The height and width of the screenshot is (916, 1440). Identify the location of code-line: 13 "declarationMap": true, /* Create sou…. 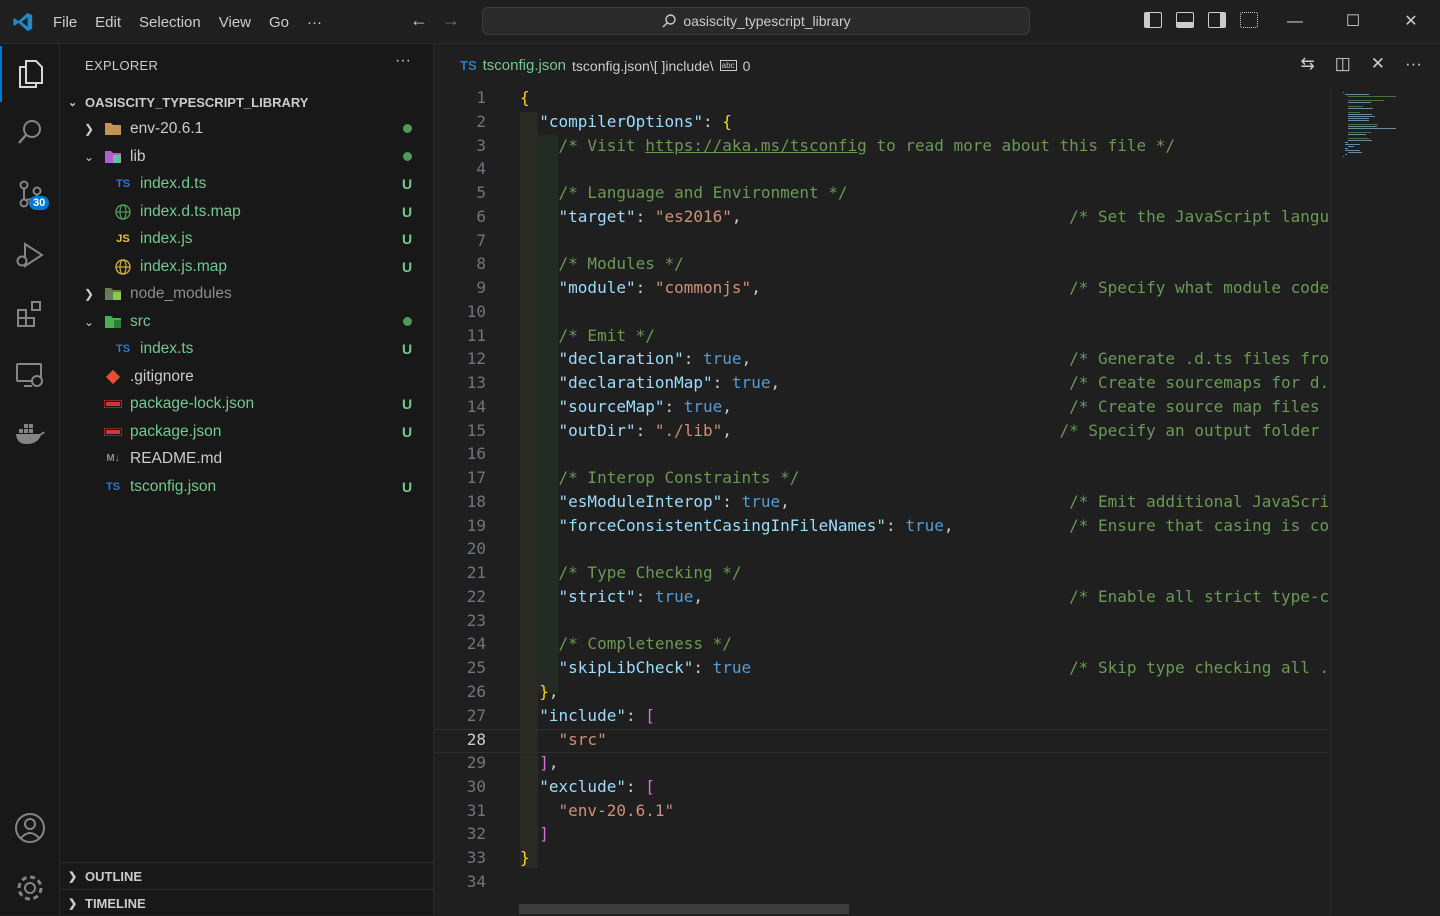
(881, 385).